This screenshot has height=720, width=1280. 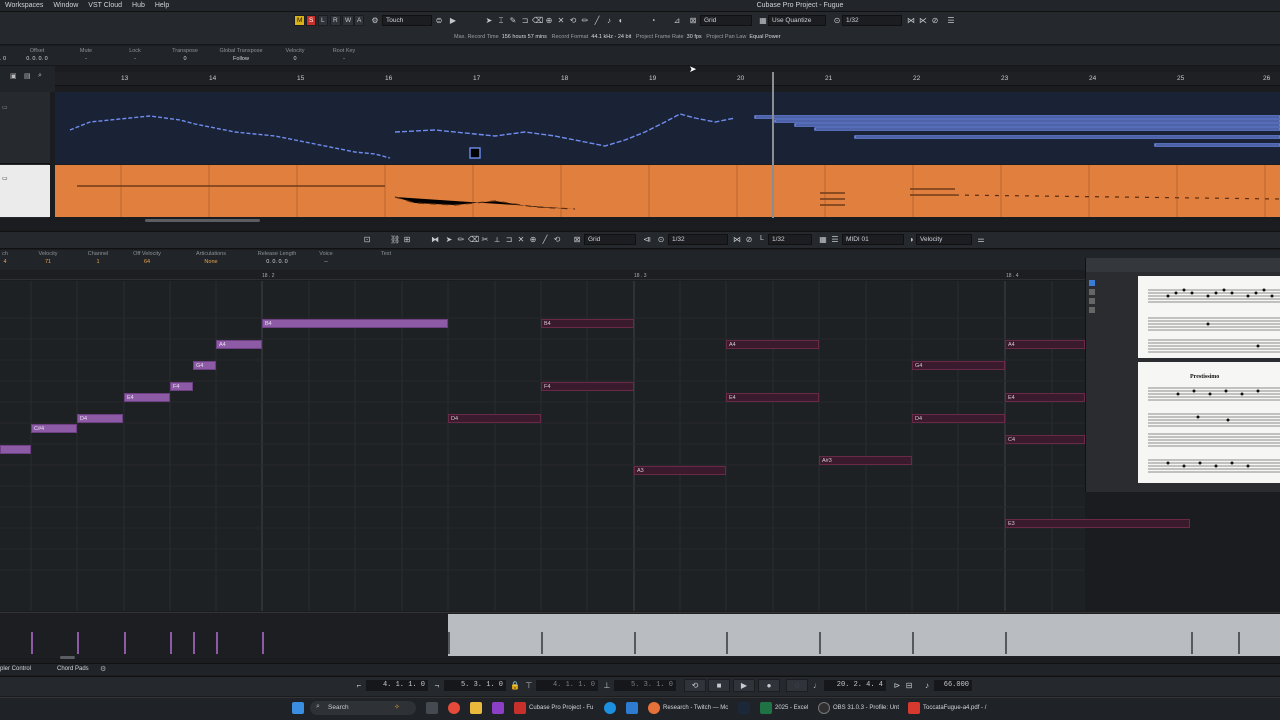 What do you see at coordinates (597, 20) in the screenshot?
I see `line-tool-icon: ╱` at bounding box center [597, 20].